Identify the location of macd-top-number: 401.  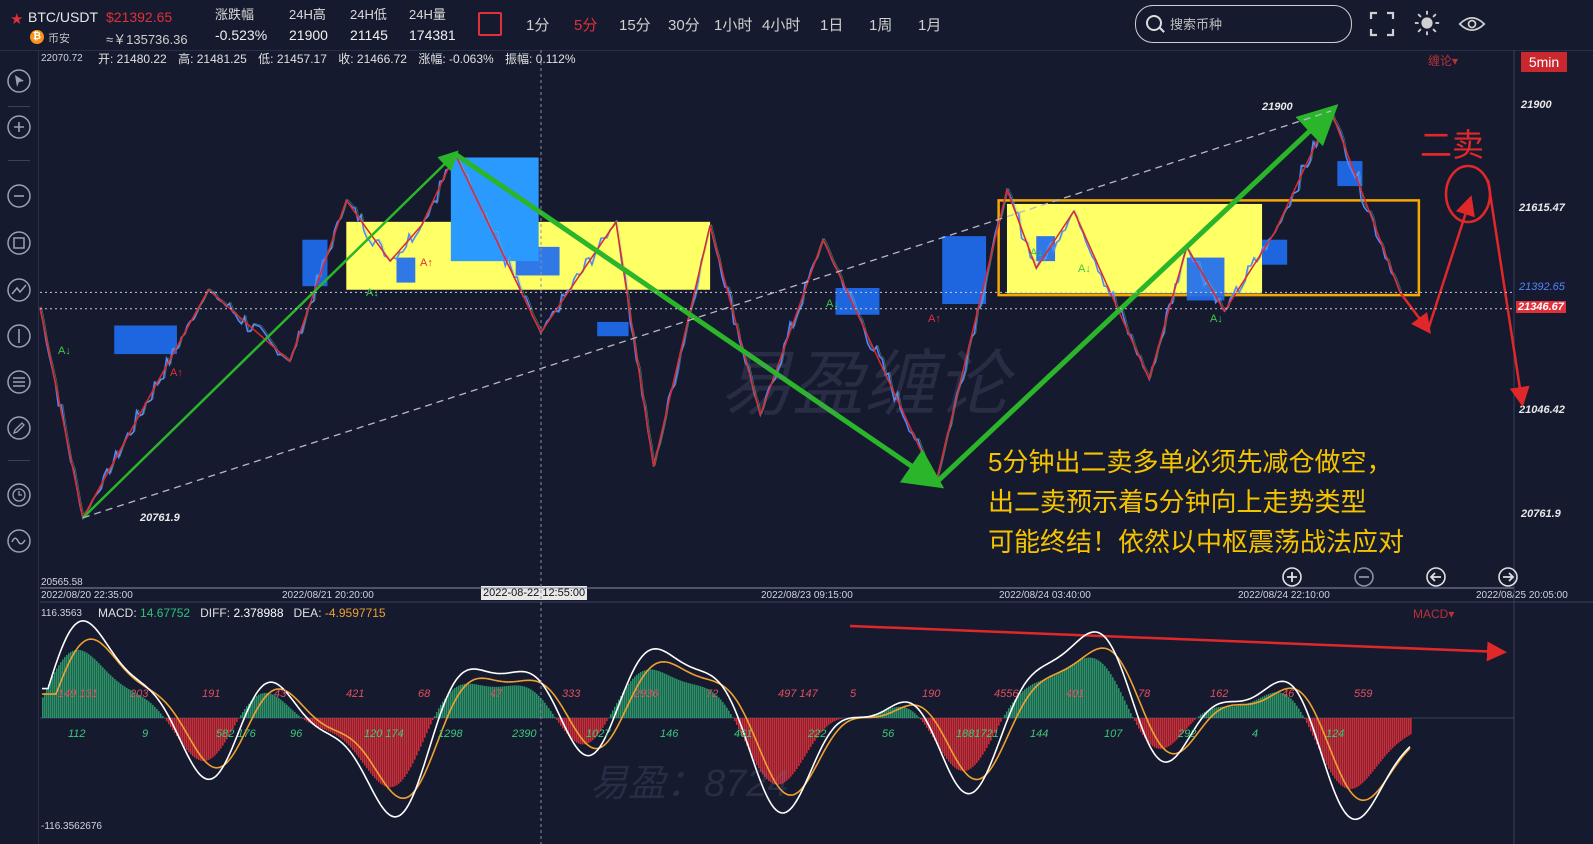
(1075, 694).